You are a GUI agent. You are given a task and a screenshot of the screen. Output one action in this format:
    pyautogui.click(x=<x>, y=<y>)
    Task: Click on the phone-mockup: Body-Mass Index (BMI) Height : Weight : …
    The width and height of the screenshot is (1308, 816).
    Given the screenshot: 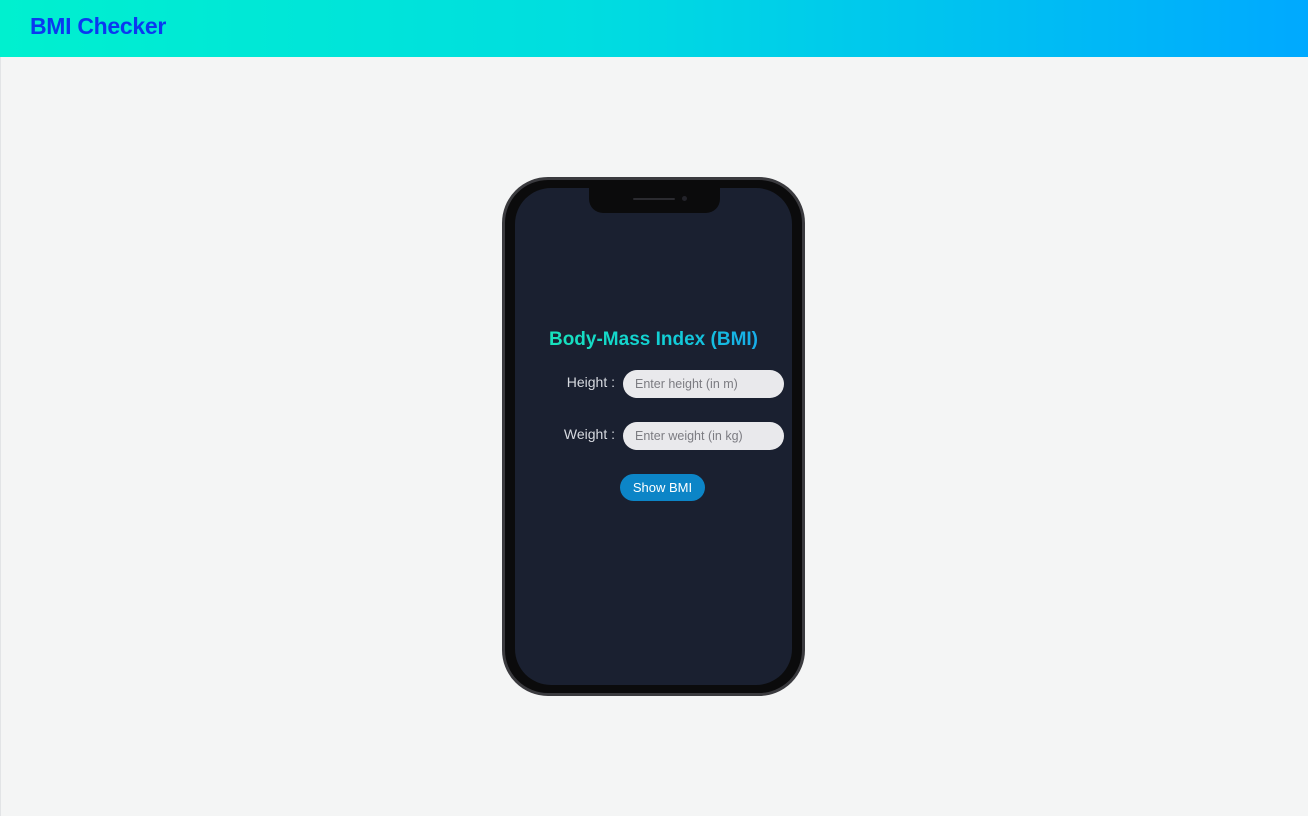 What is the action you would take?
    pyautogui.click(x=653, y=436)
    